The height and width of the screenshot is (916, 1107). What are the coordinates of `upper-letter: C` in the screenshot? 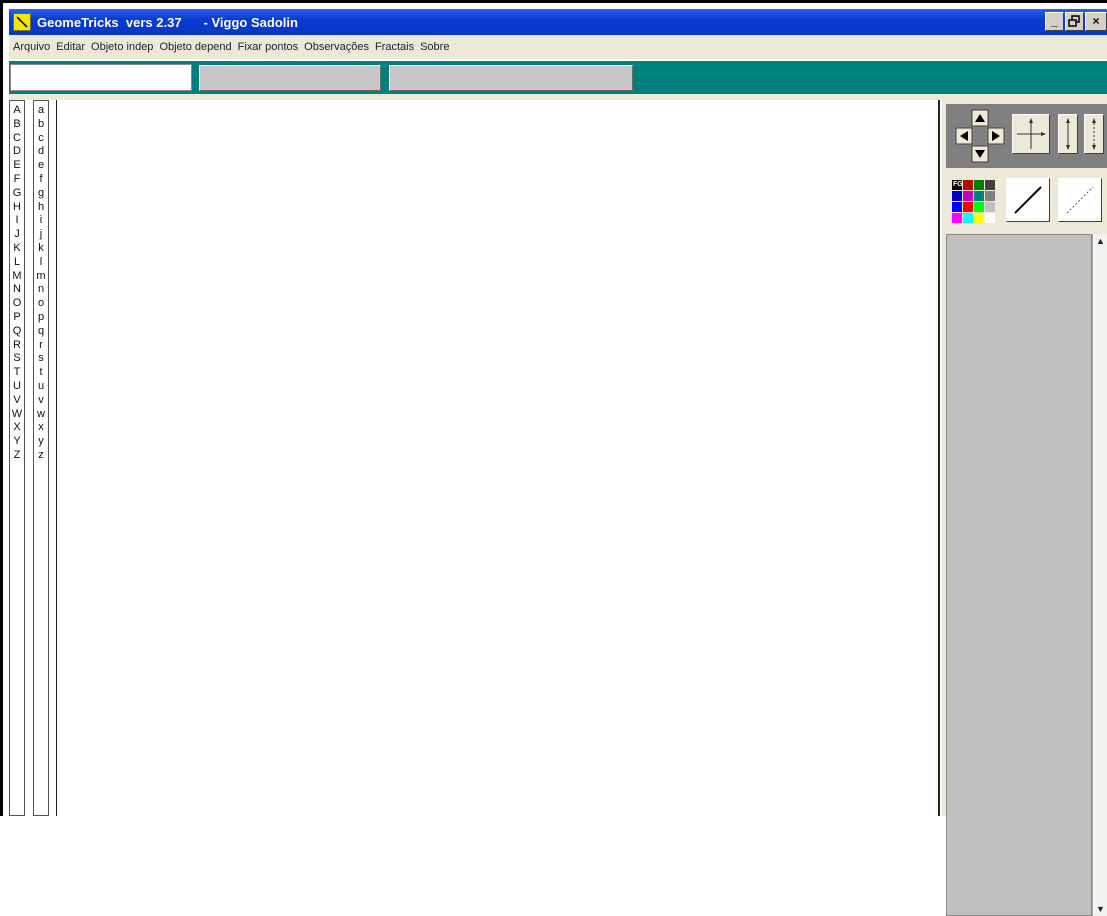 It's located at (17, 139).